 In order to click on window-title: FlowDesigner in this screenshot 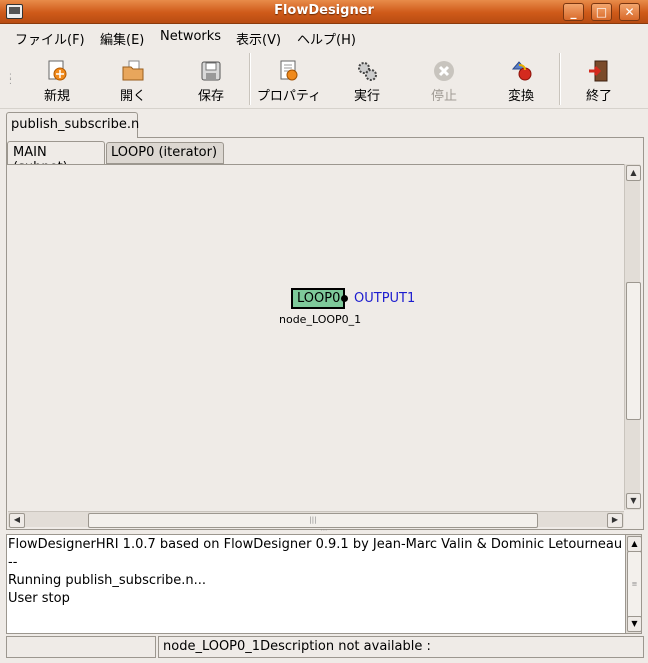, I will do `click(324, 10)`.